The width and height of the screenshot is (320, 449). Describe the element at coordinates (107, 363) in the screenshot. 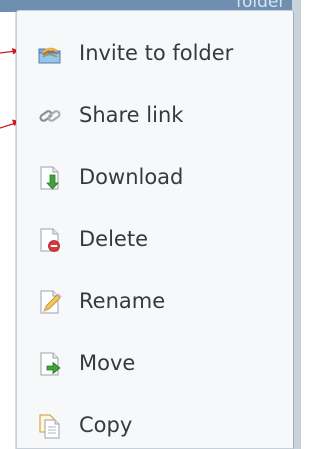

I see `menu-item-label: Move` at that location.